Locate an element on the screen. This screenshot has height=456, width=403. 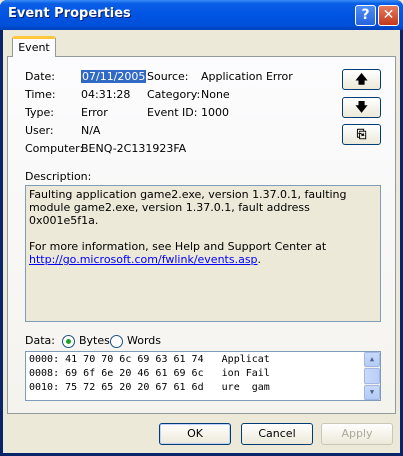
time-value: 04:31:28 is located at coordinates (106, 94).